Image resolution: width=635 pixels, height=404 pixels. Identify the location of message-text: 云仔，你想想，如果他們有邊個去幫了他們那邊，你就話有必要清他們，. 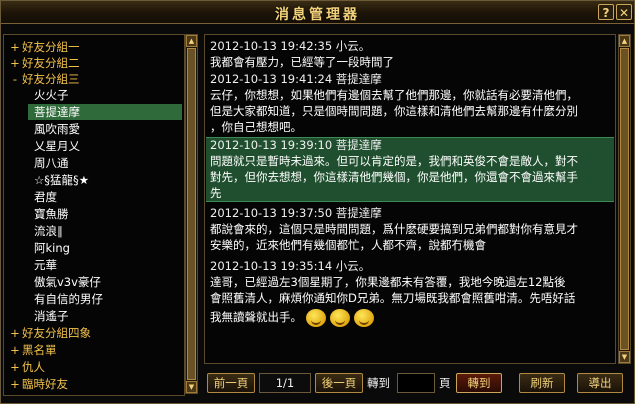
(394, 95).